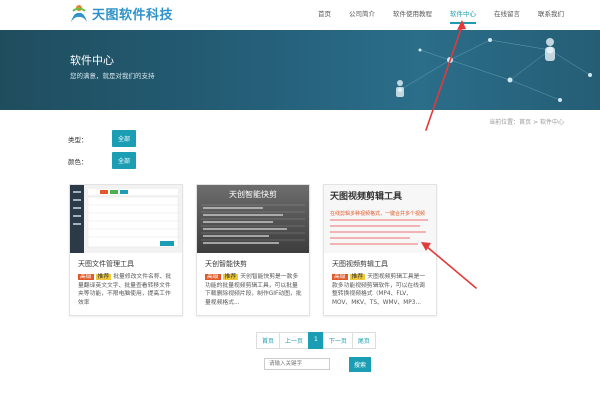 This screenshot has width=600, height=400. What do you see at coordinates (366, 197) in the screenshot?
I see `thumb-caption: 天图视频剪辑工具` at bounding box center [366, 197].